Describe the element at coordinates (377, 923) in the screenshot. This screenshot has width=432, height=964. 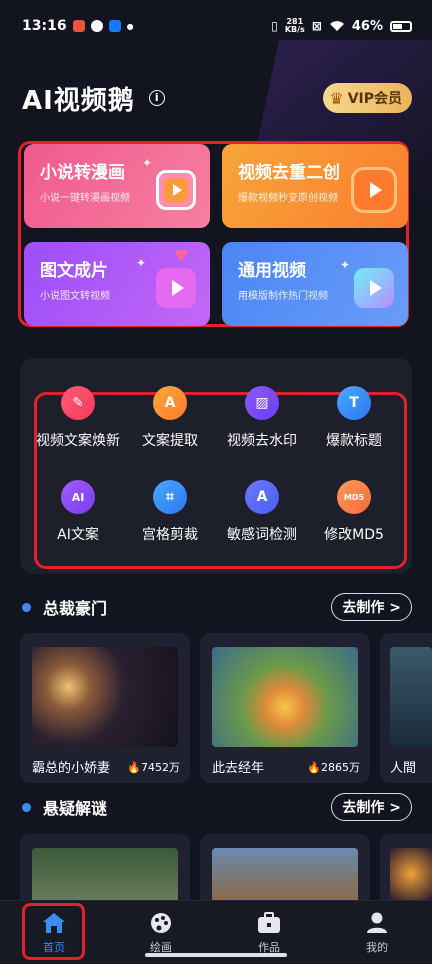
I see `user-icon` at that location.